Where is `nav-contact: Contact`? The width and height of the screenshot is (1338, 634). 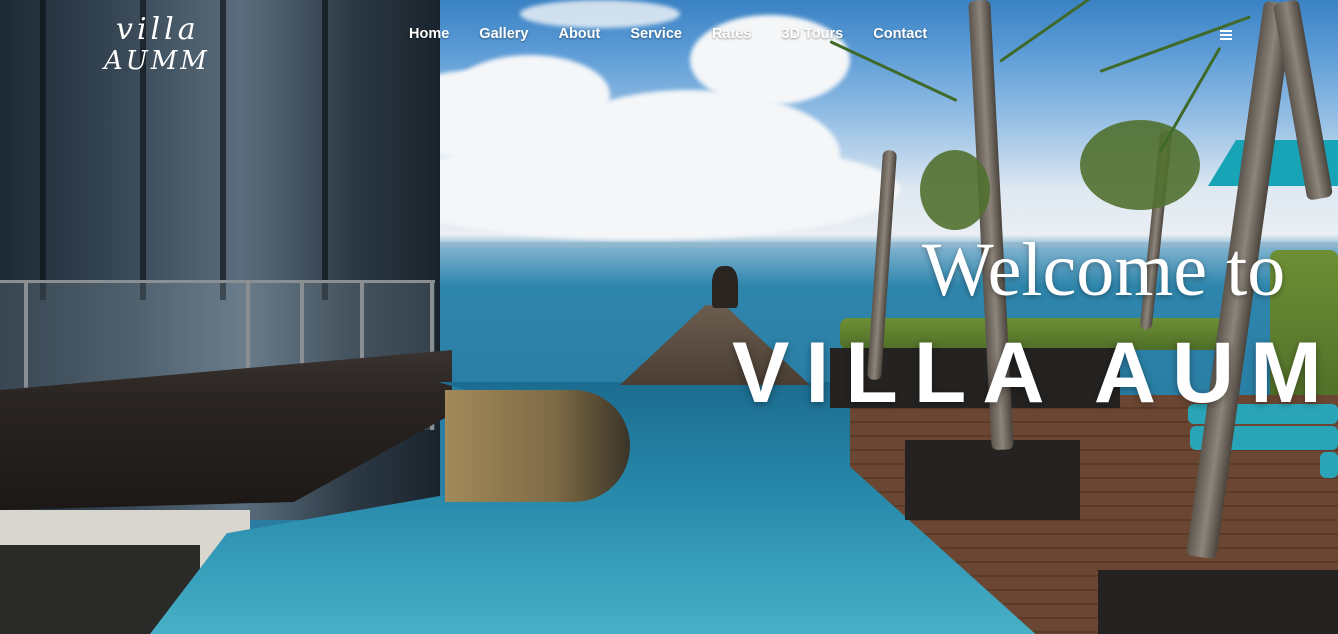 nav-contact: Contact is located at coordinates (900, 34).